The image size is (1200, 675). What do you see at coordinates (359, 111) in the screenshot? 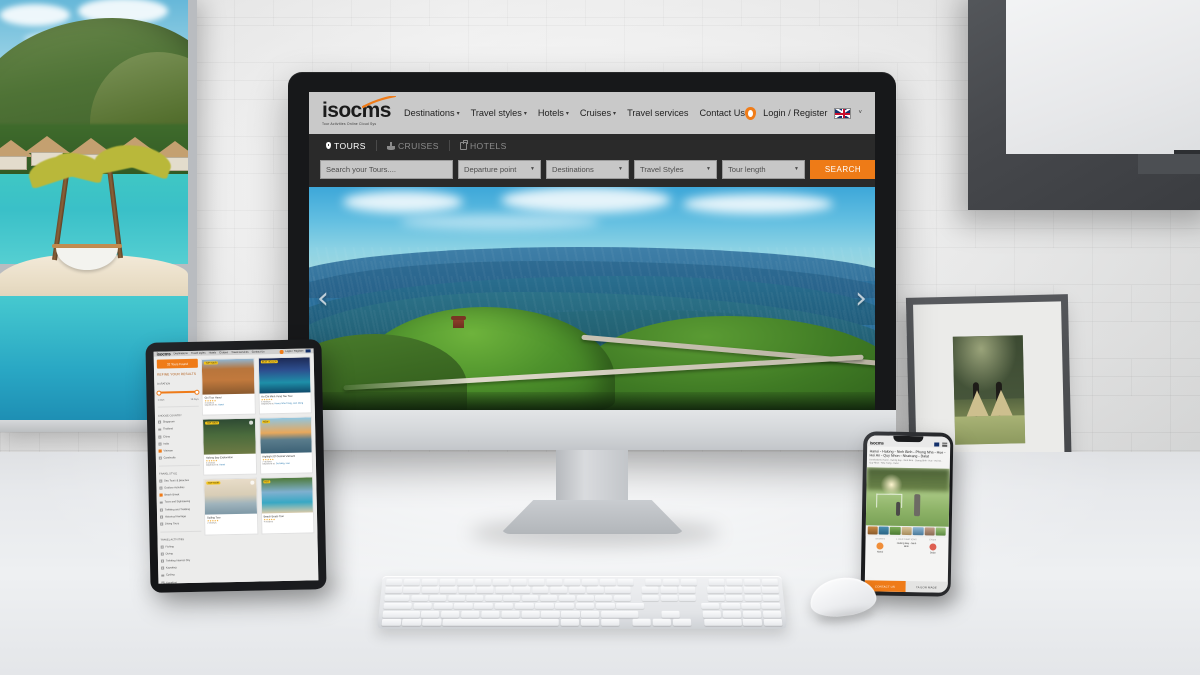
I see `brand-logo: isocms Tour Activities Online Cloud Sys` at bounding box center [359, 111].